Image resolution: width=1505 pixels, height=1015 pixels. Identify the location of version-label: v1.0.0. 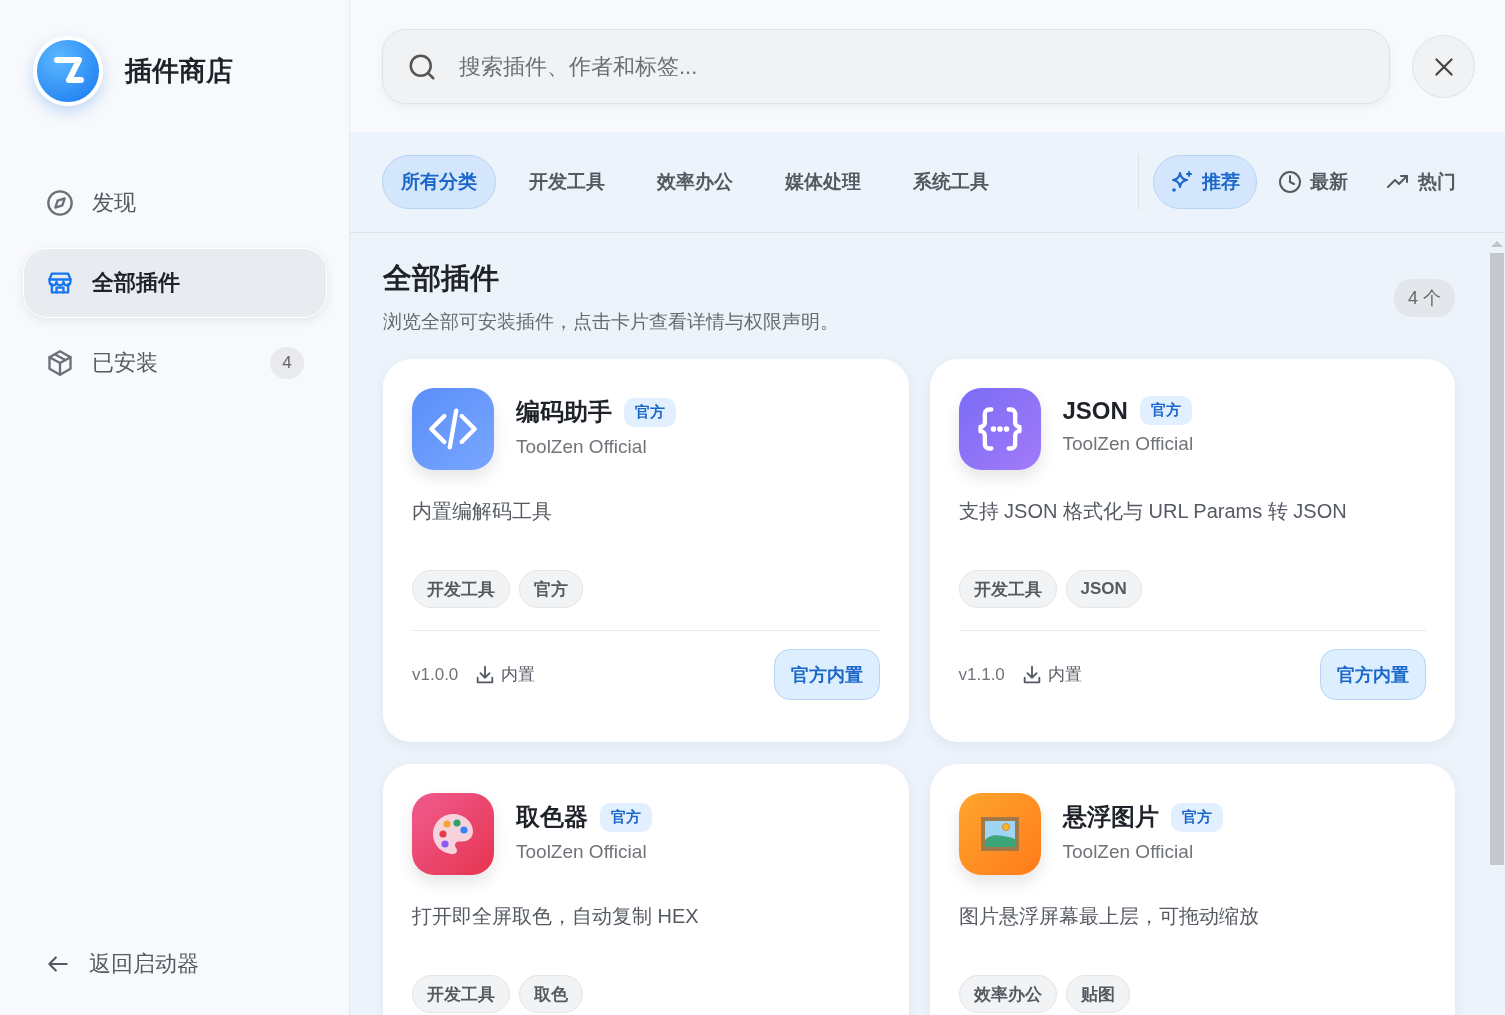
(435, 674).